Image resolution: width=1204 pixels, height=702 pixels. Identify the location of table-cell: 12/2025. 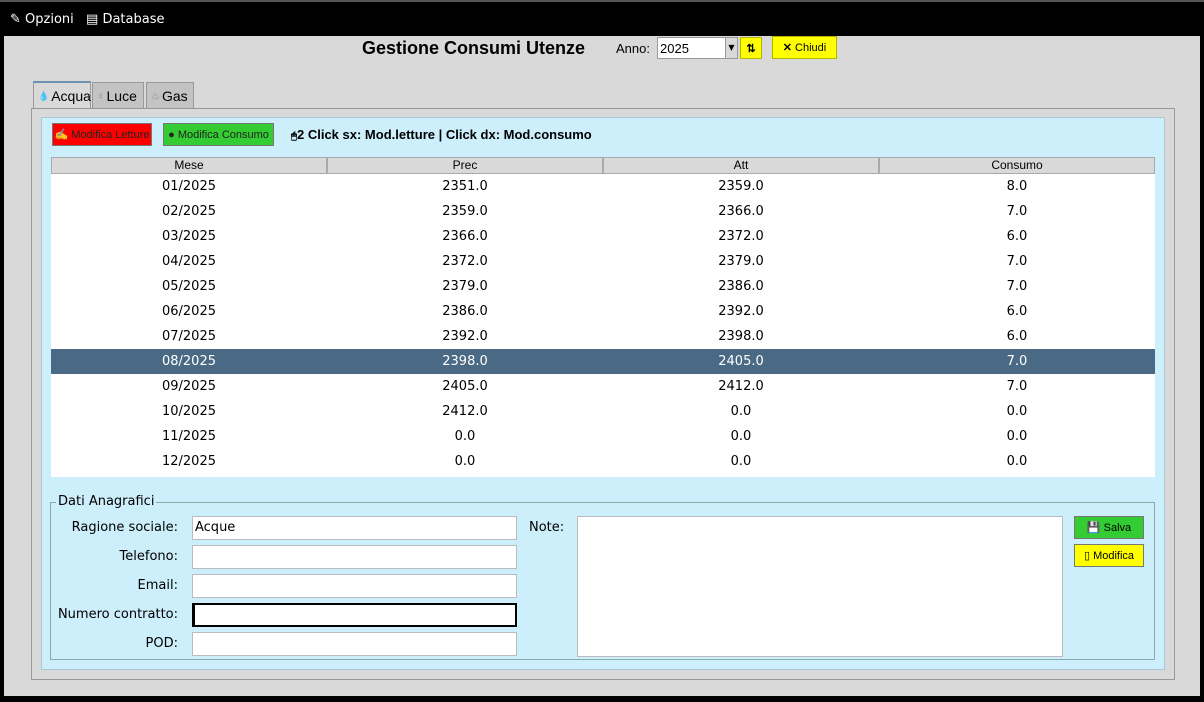
(188, 461).